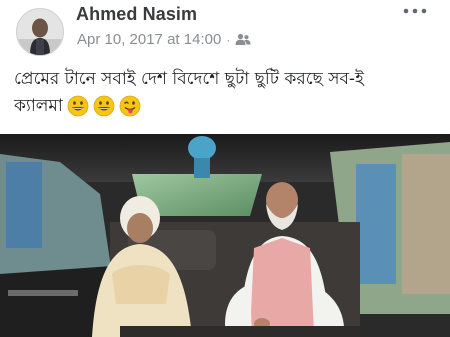 The width and height of the screenshot is (450, 337). I want to click on tongue-face-icon, so click(130, 106).